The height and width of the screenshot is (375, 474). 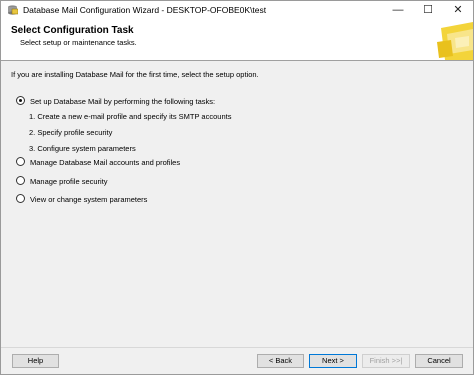 I want to click on footer-divider, so click(x=237, y=347).